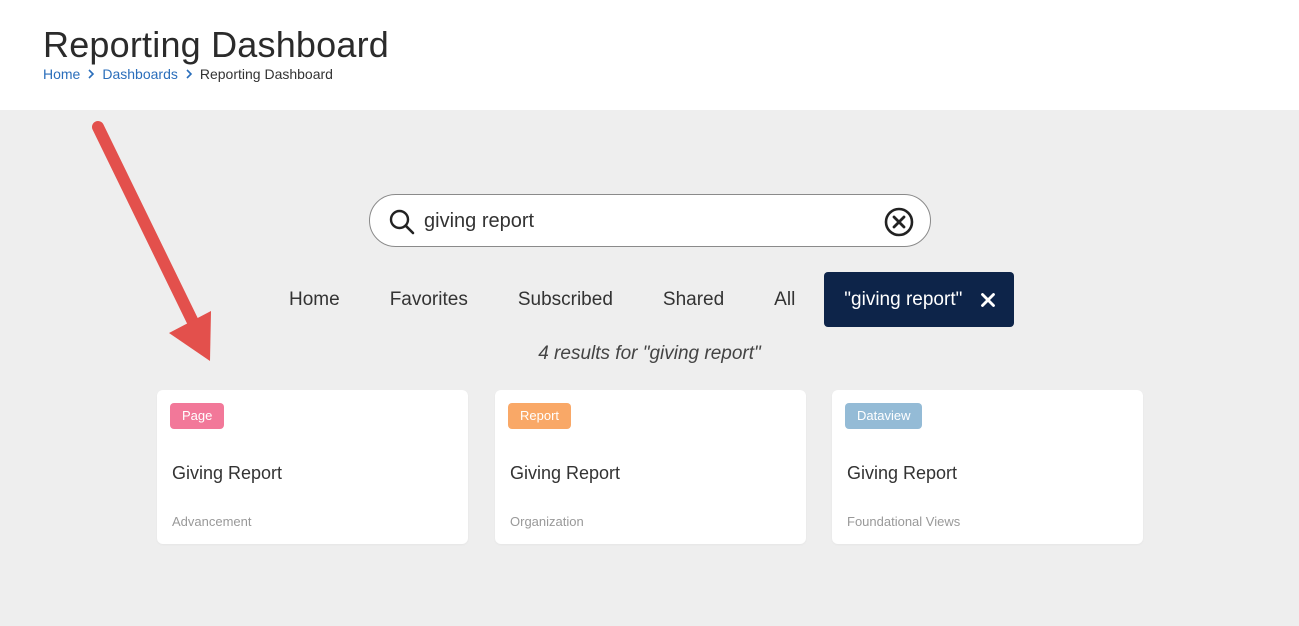 The width and height of the screenshot is (1299, 626). Describe the element at coordinates (312, 467) in the screenshot. I see `result-card: Page Giving Report Advancement` at that location.